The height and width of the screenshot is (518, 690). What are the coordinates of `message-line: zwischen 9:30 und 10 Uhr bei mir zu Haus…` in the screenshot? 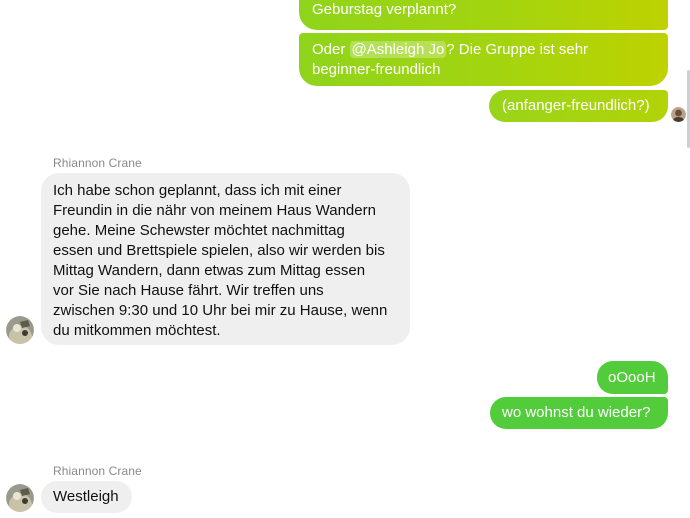 It's located at (220, 310).